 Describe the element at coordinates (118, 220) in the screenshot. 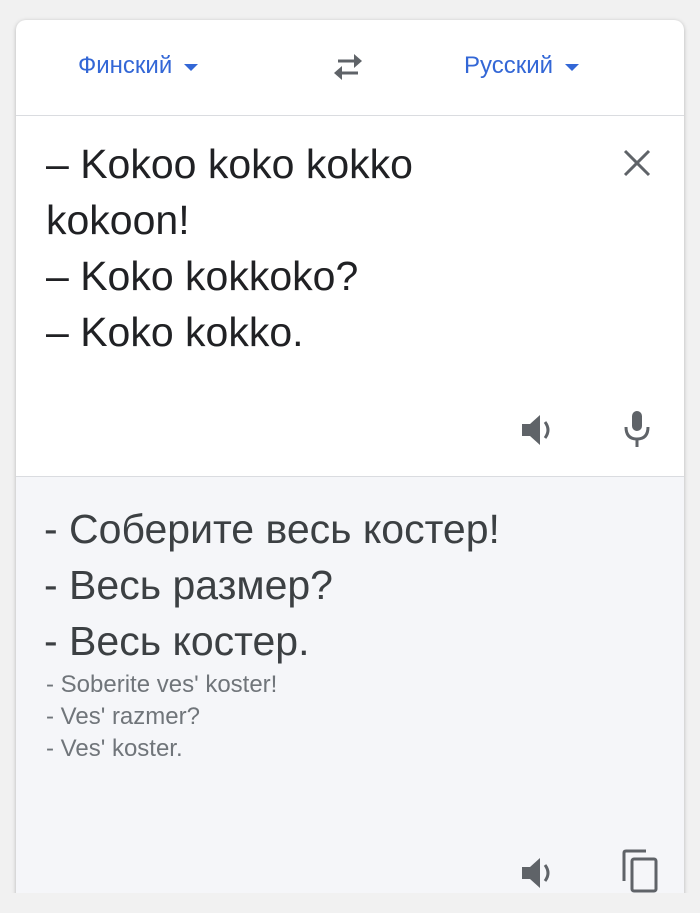

I see `source-line: kokoon!` at that location.